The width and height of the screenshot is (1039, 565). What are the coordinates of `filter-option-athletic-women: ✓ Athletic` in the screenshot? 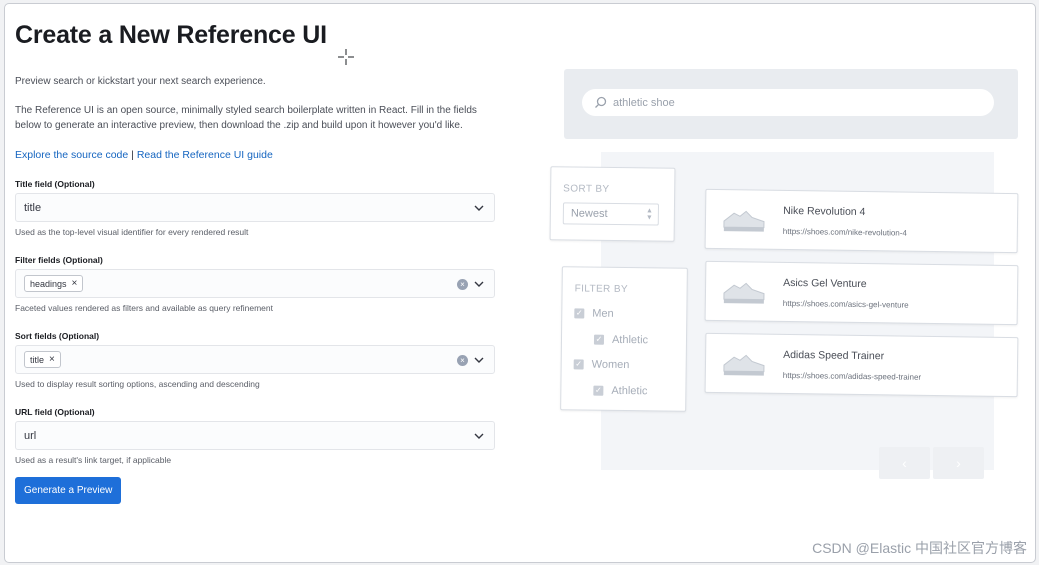 It's located at (620, 391).